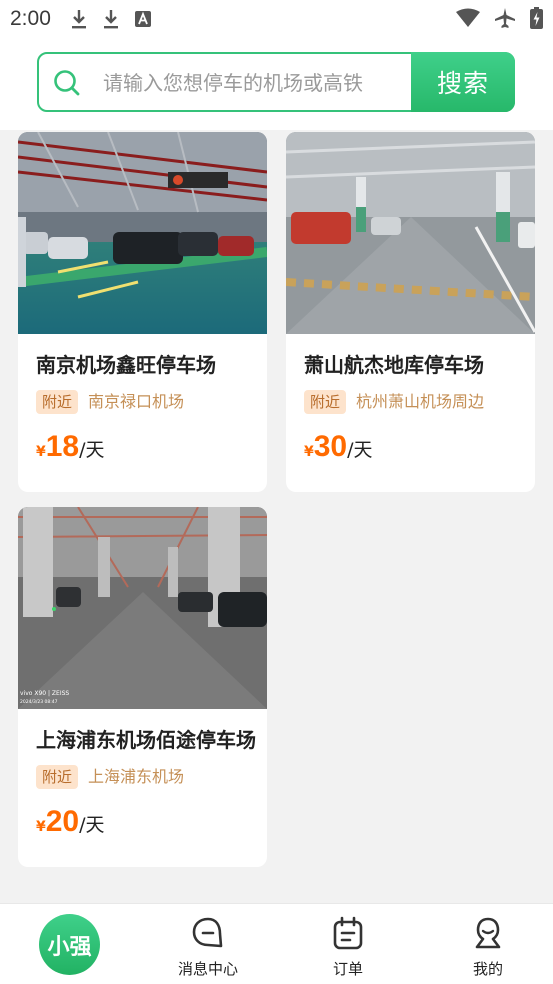 The image size is (553, 984). What do you see at coordinates (394, 365) in the screenshot?
I see `parking-lot-name: 萧山航杰地库停车场` at bounding box center [394, 365].